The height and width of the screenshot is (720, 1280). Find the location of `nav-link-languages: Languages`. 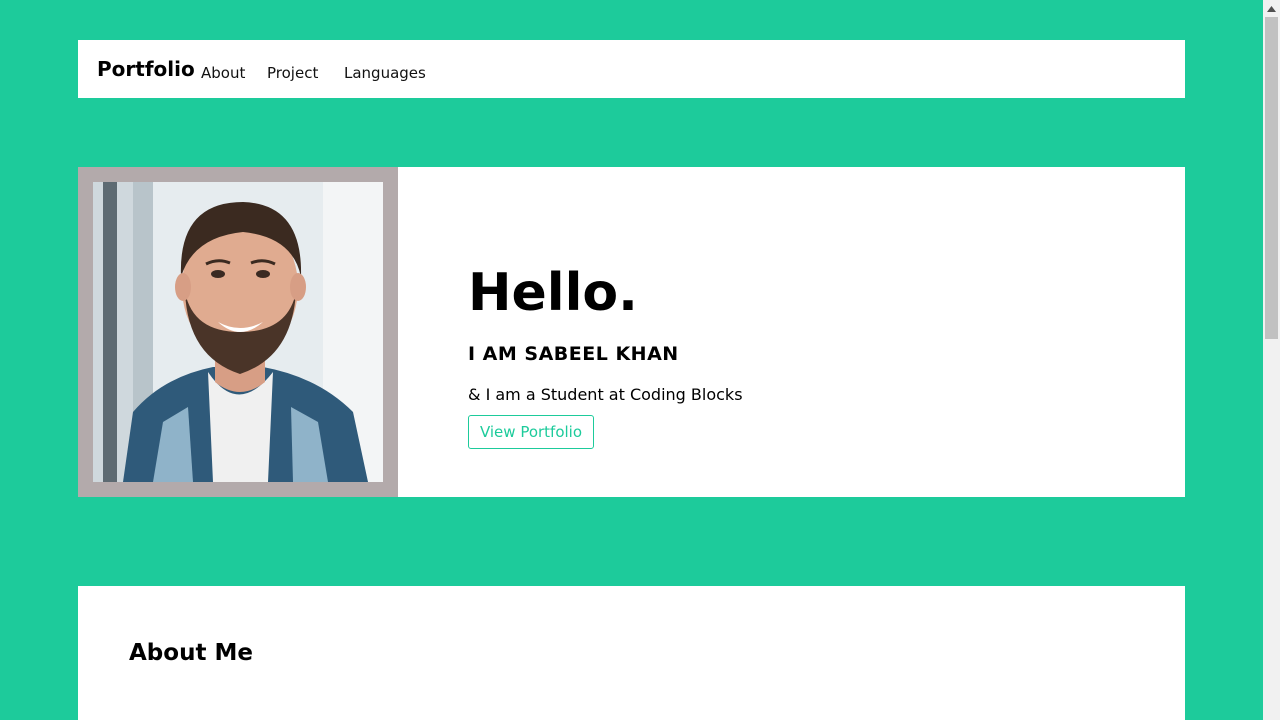

nav-link-languages: Languages is located at coordinates (385, 73).